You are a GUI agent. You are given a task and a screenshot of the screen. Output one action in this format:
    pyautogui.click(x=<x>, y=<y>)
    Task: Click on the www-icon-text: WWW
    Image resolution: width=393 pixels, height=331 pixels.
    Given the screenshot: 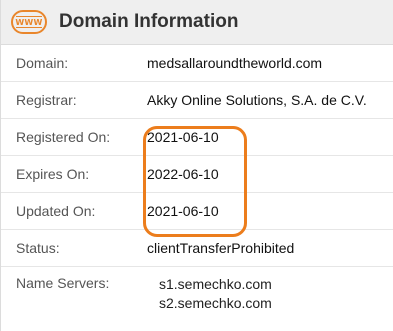 What is the action you would take?
    pyautogui.click(x=29, y=22)
    